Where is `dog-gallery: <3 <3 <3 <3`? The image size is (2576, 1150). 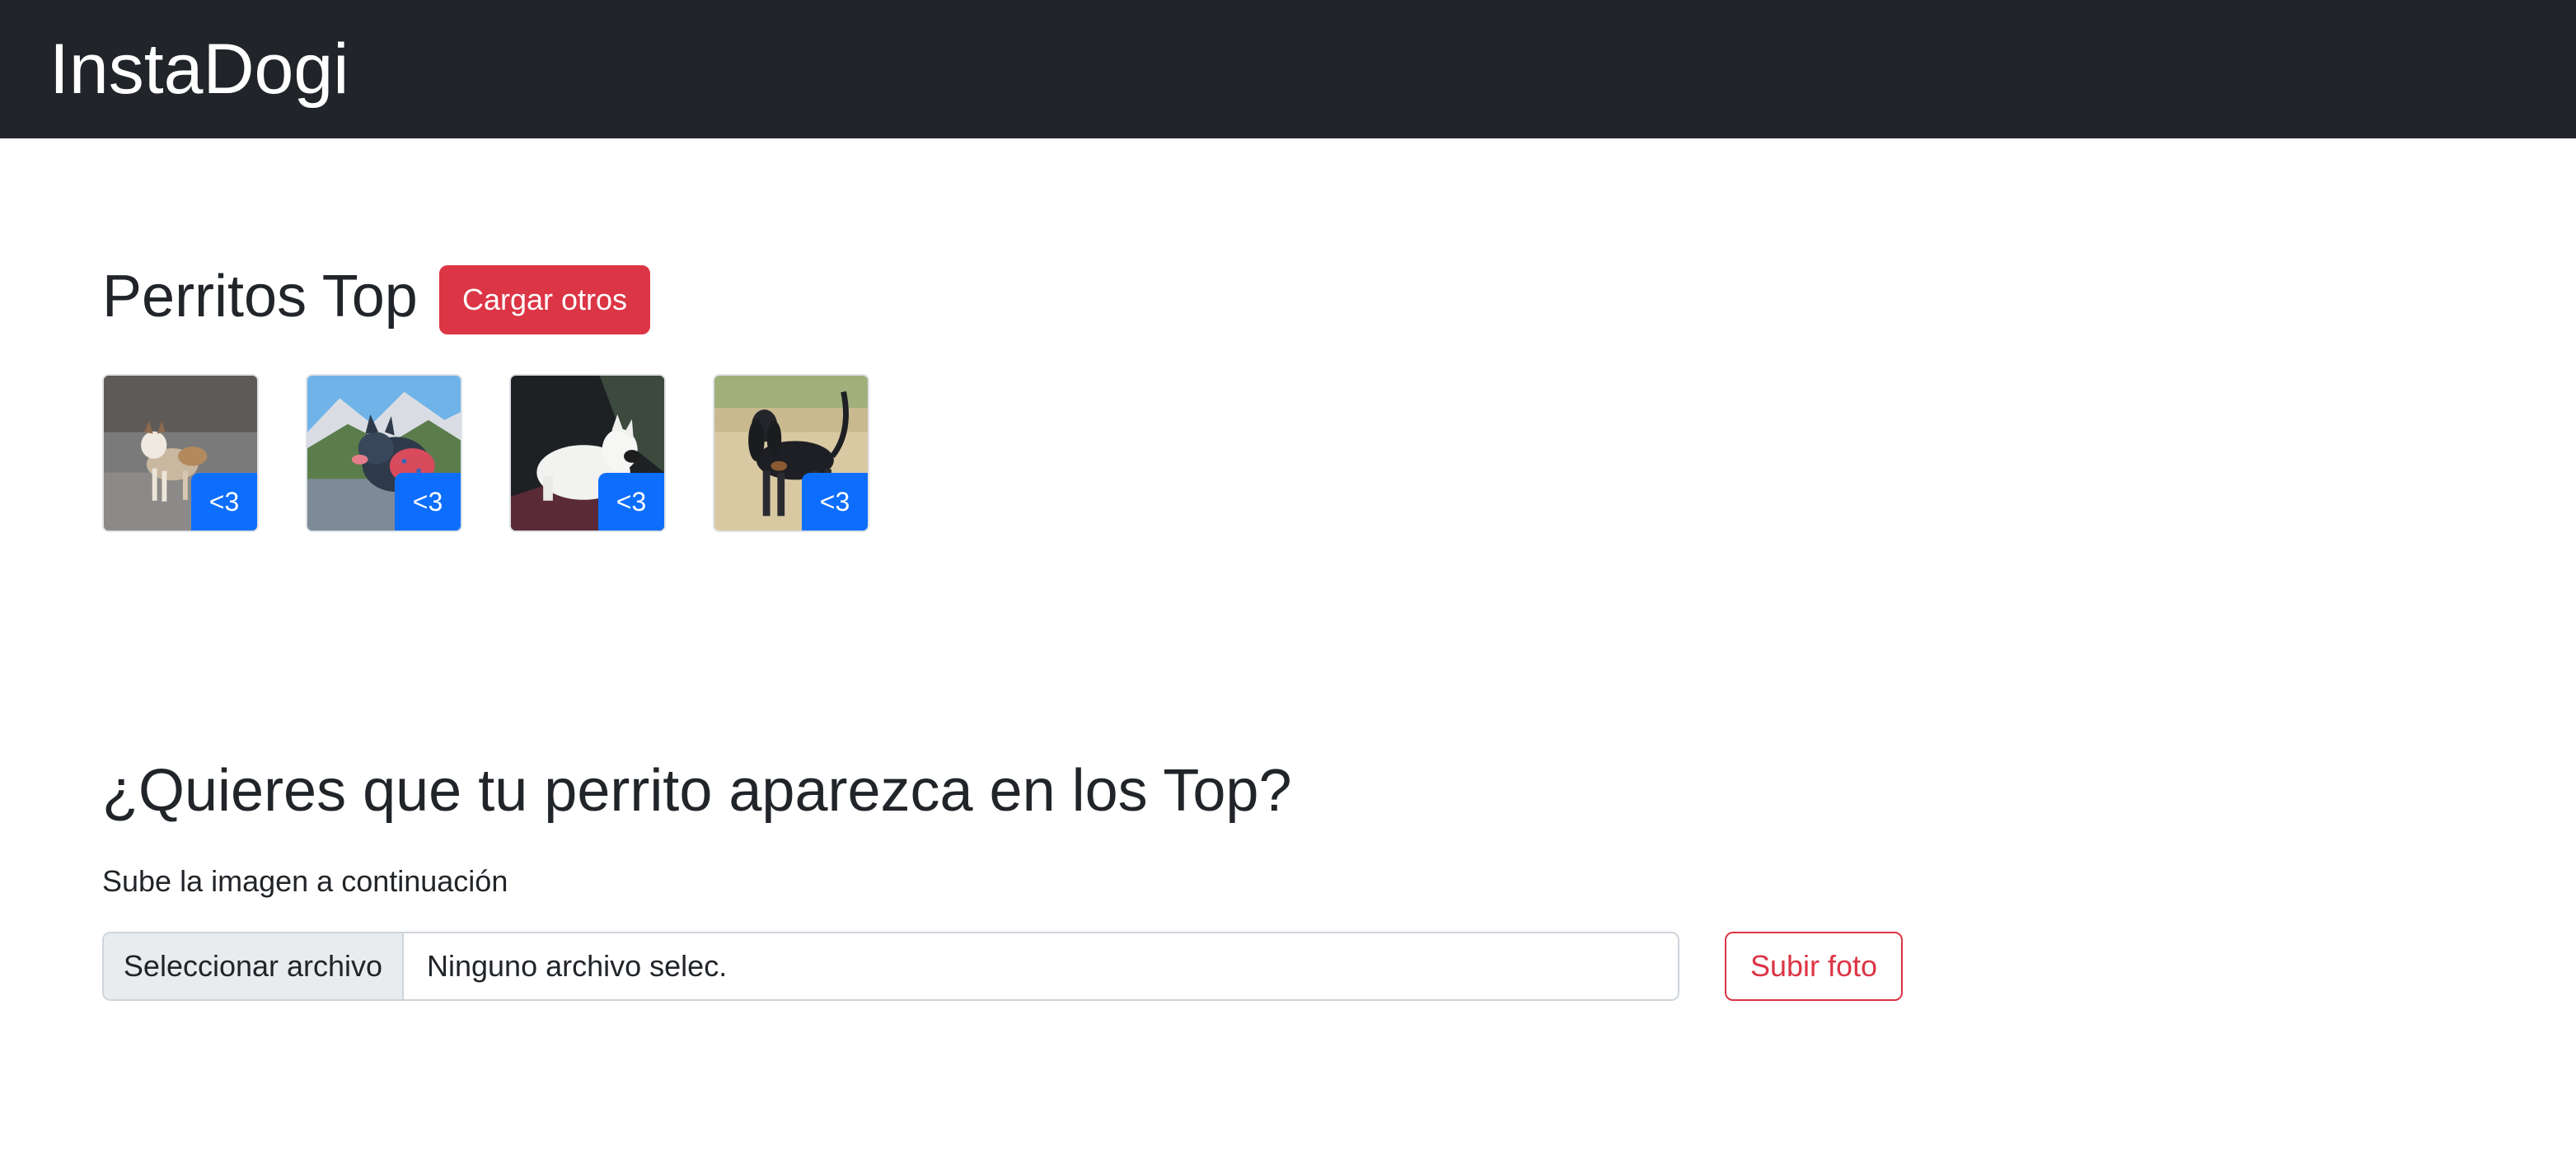 dog-gallery: <3 <3 <3 <3 is located at coordinates (497, 454).